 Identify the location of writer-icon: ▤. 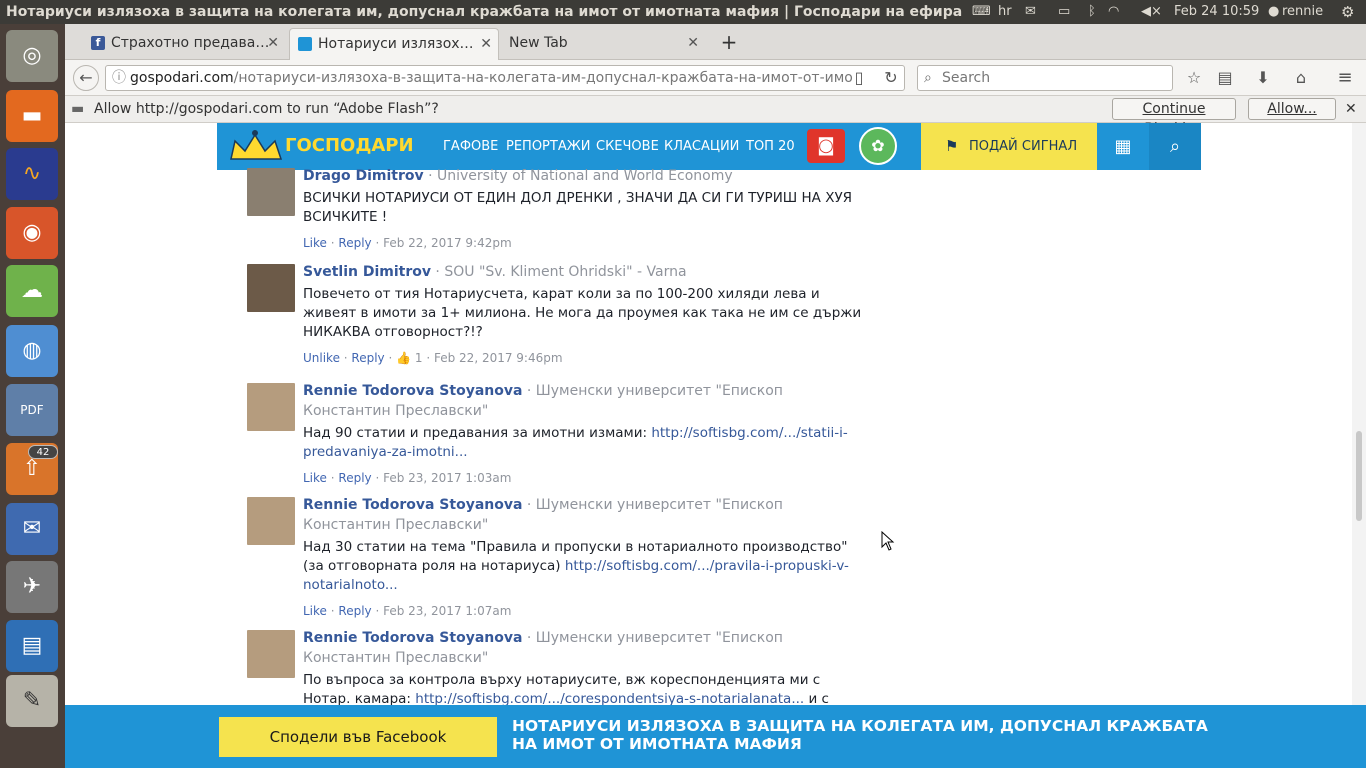
(32, 646).